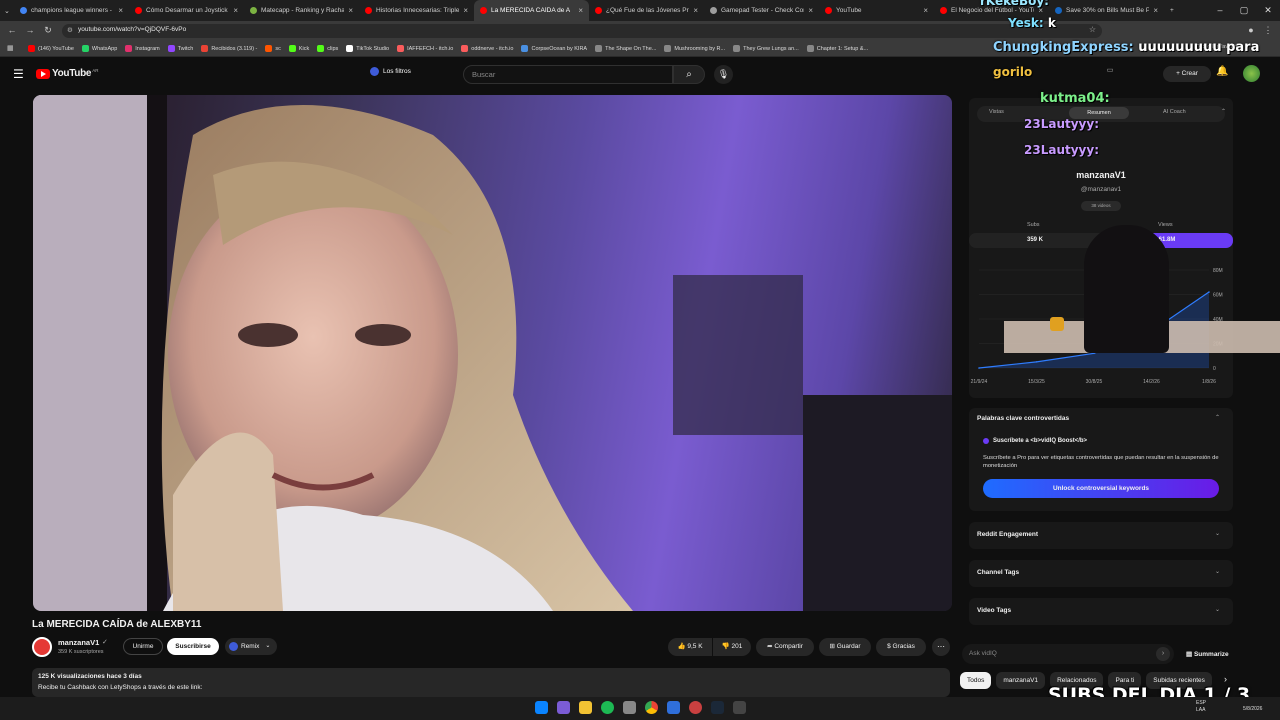  What do you see at coordinates (1225, 679) in the screenshot?
I see `chips-next-icon: ›` at bounding box center [1225, 679].